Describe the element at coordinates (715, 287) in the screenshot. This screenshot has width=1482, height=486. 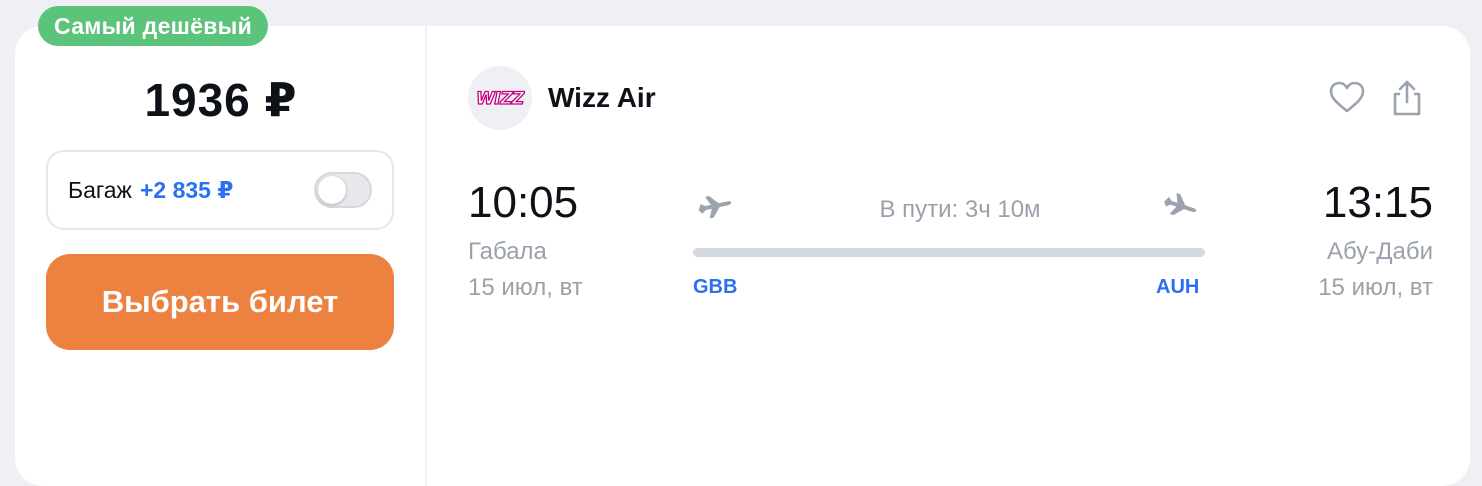
I see `departure-iata: GBB` at that location.